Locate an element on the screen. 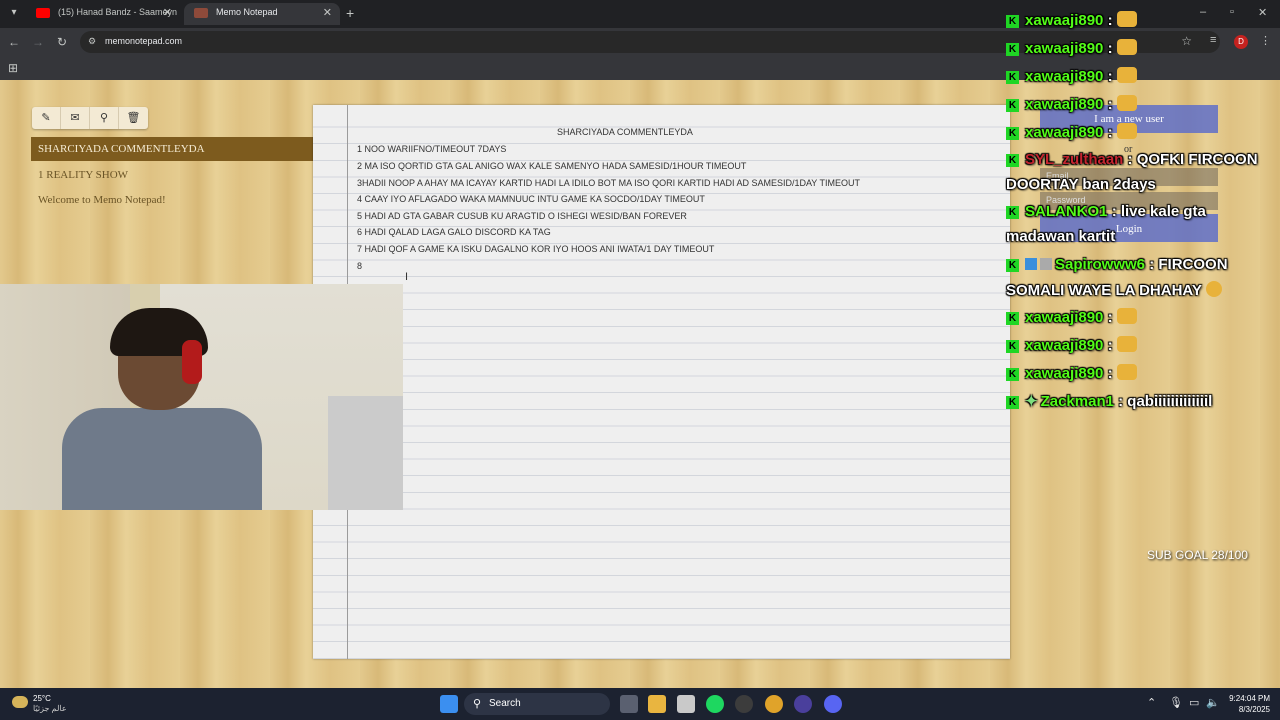 The width and height of the screenshot is (1280, 720). spotify-icon is located at coordinates (715, 704).